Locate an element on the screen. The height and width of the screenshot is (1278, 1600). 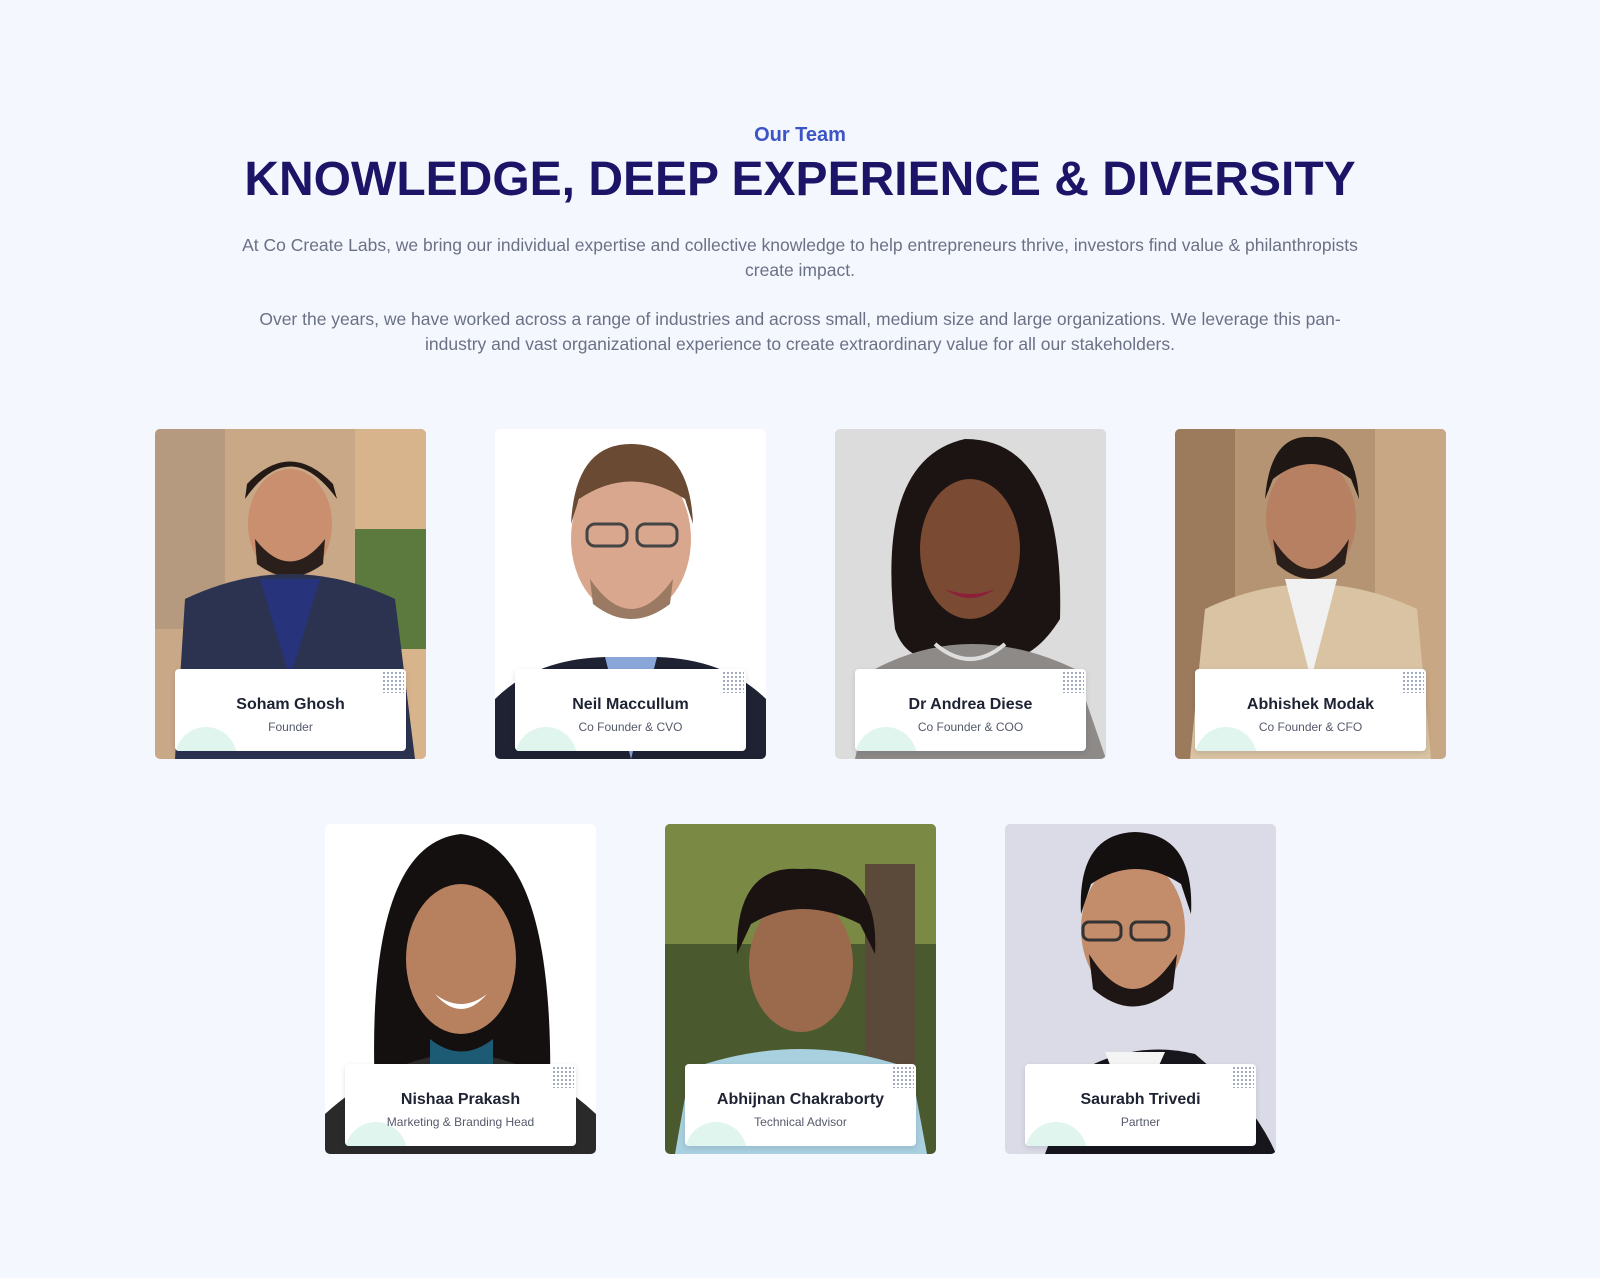
team-card: Soham Ghosh Founder is located at coordinates (290, 594).